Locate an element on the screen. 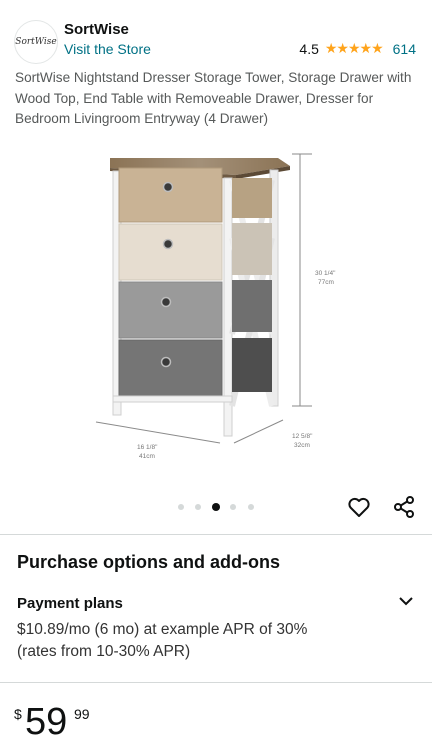  share-button is located at coordinates (404, 507).